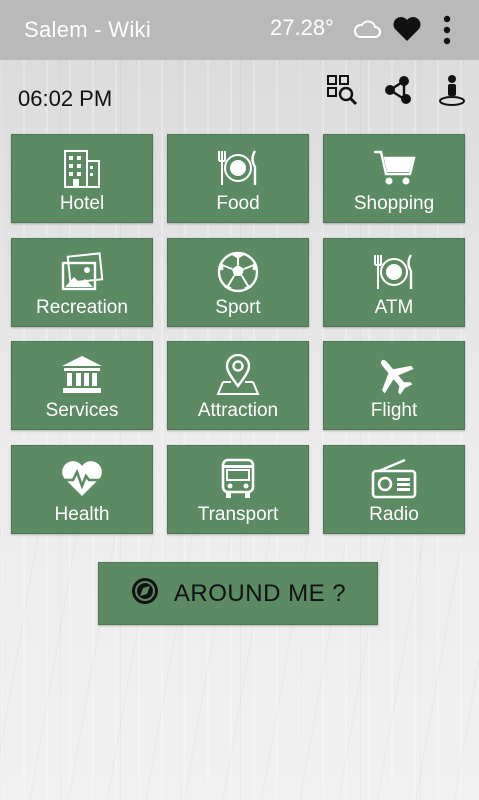  Describe the element at coordinates (394, 410) in the screenshot. I see `tile-label: Flight` at that location.